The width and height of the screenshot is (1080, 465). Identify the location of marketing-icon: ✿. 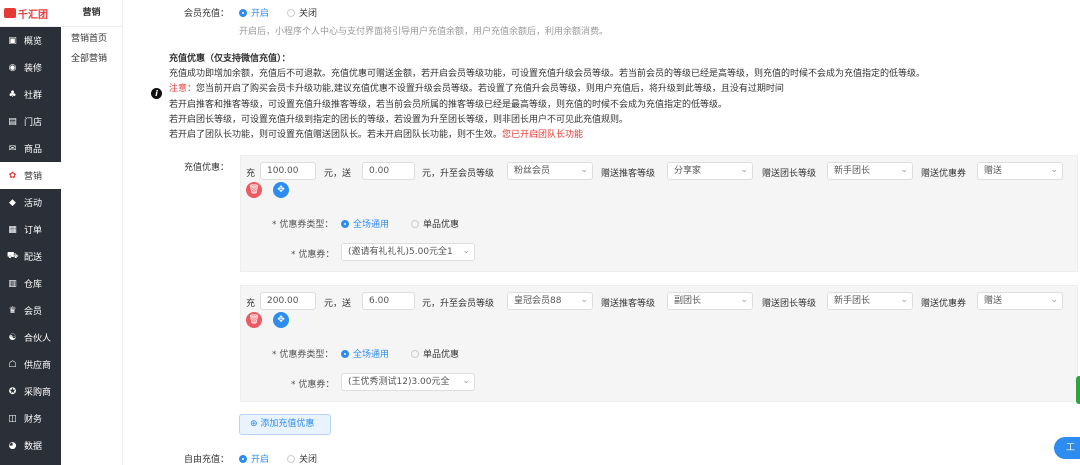
(12, 175).